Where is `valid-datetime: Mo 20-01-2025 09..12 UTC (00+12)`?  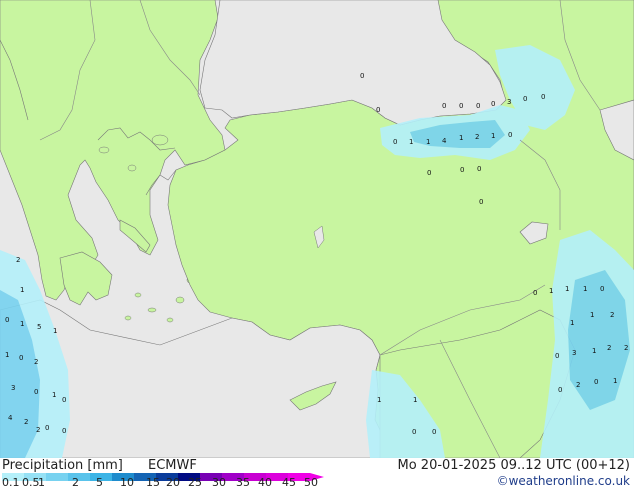
valid-datetime: Mo 20-01-2025 09..12 UTC (00+12) is located at coordinates (514, 465).